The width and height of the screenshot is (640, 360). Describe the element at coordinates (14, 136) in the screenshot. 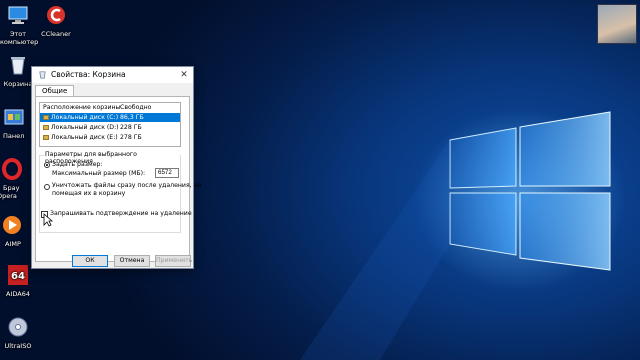

I see `desktop-icon-label: Панел` at that location.